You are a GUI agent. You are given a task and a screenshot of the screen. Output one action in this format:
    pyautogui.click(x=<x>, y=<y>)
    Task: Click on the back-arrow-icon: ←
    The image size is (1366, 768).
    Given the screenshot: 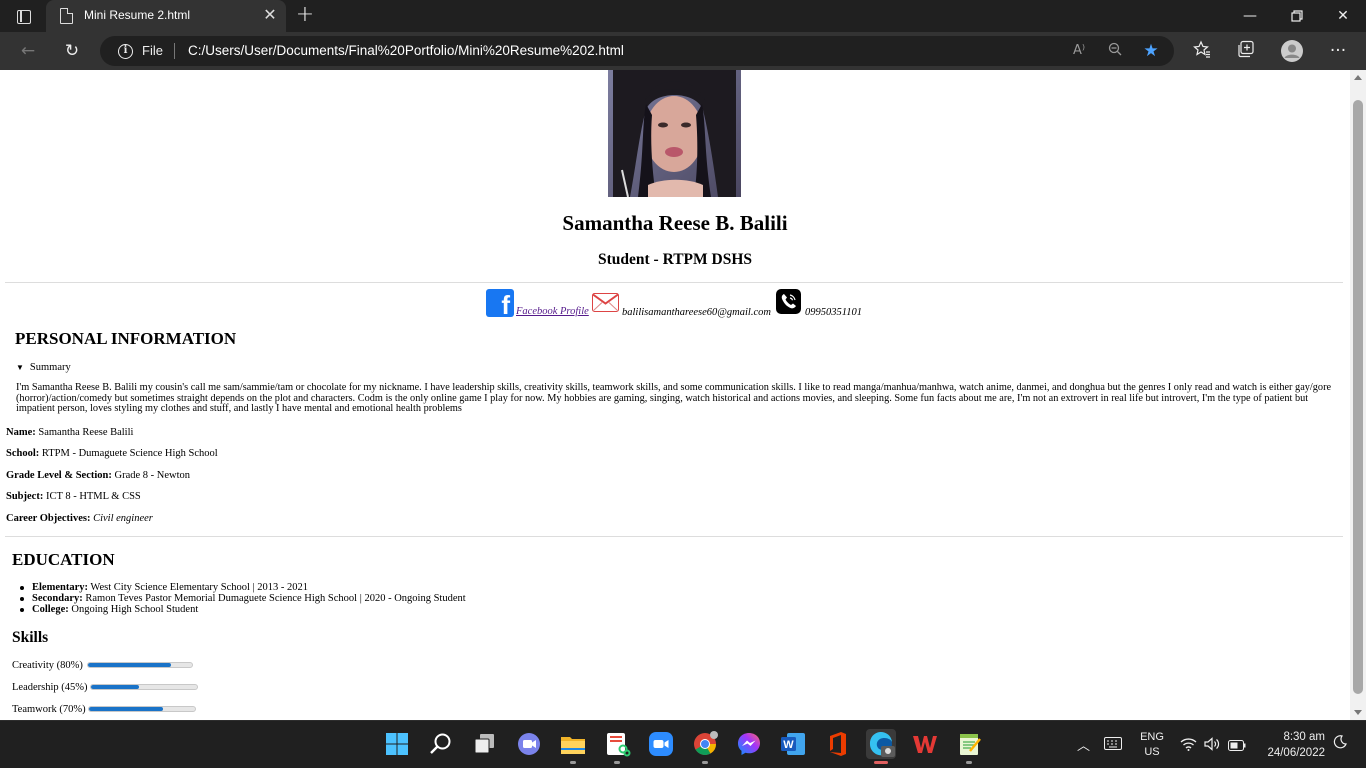 What is the action you would take?
    pyautogui.click(x=28, y=51)
    